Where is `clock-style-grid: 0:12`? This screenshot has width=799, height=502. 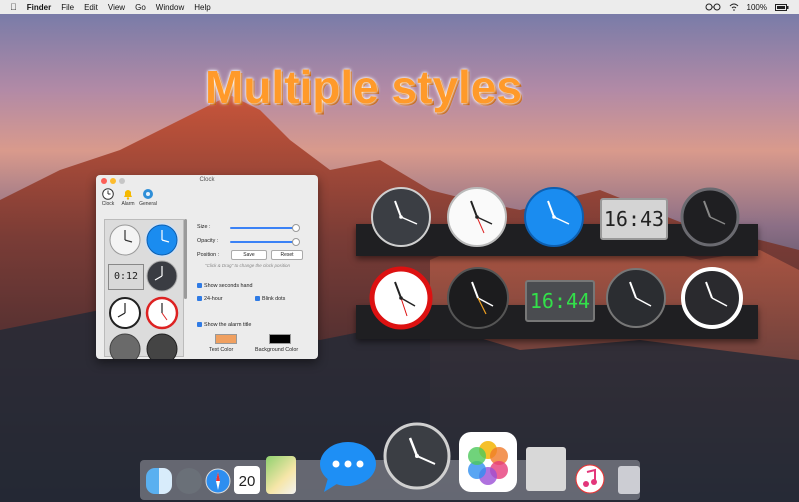 clock-style-grid: 0:12 is located at coordinates (144, 289).